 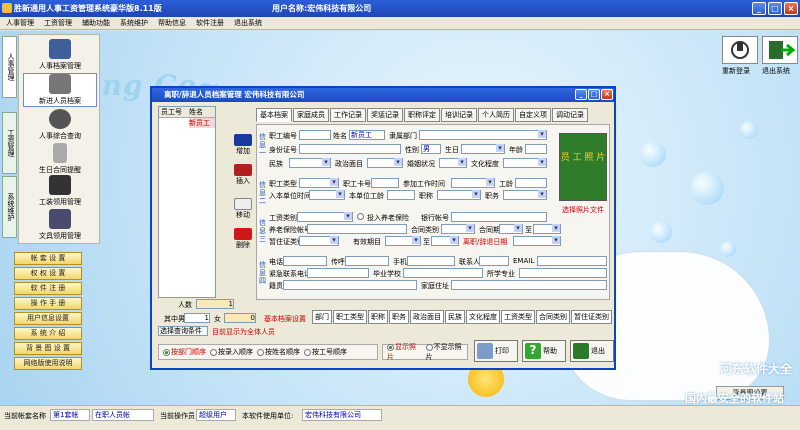 I want to click on ethnicity-dropdown, so click(x=310, y=163).